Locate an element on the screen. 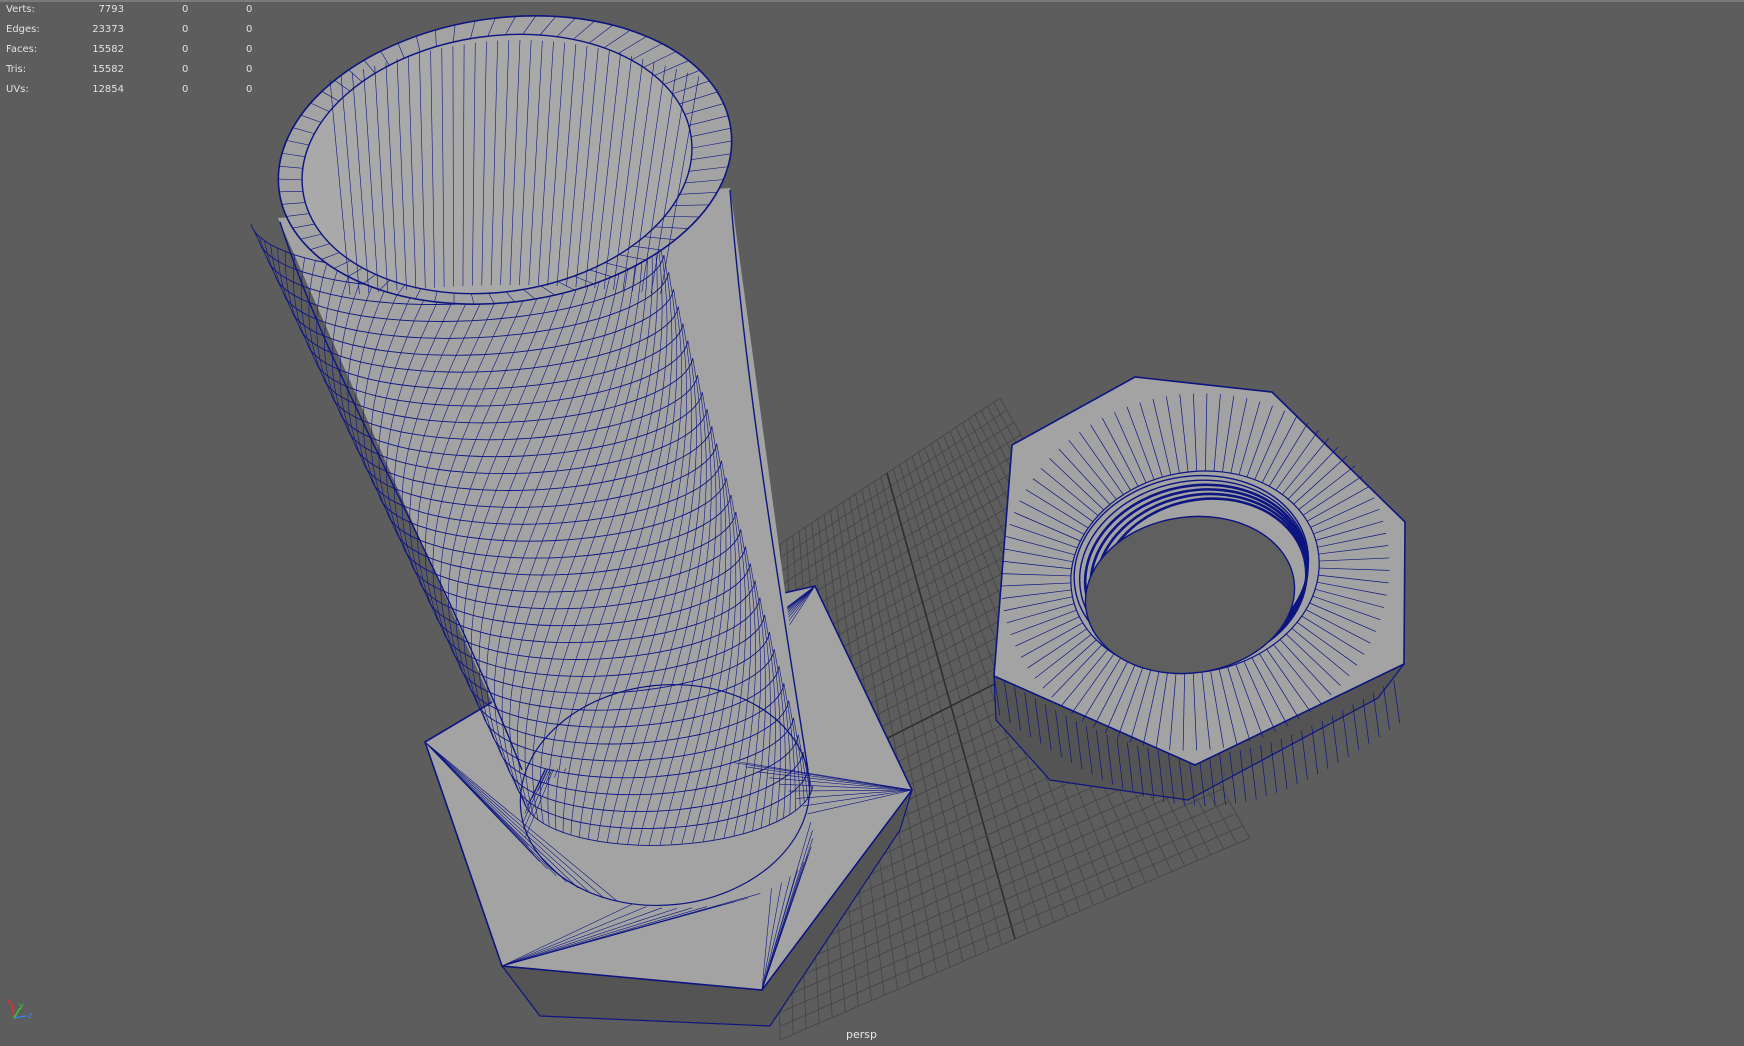 Image resolution: width=1744 pixels, height=1046 pixels. hud-label: Verts: is located at coordinates (20, 9).